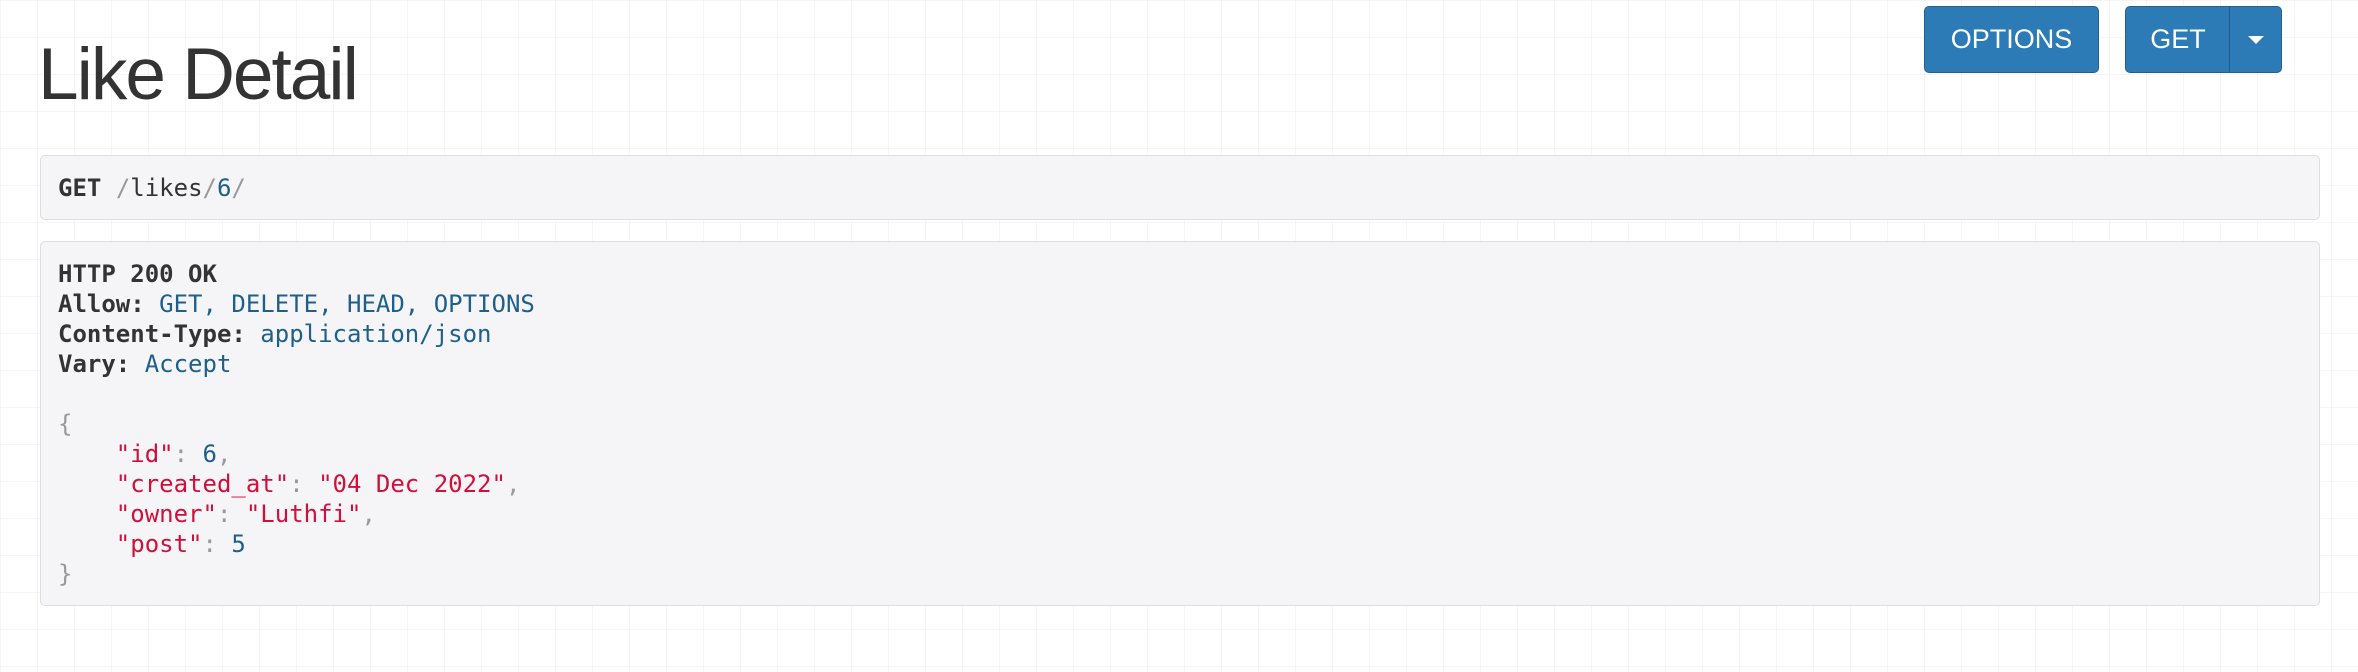 The height and width of the screenshot is (672, 2358). I want to click on header-name: Vary:, so click(94, 364).